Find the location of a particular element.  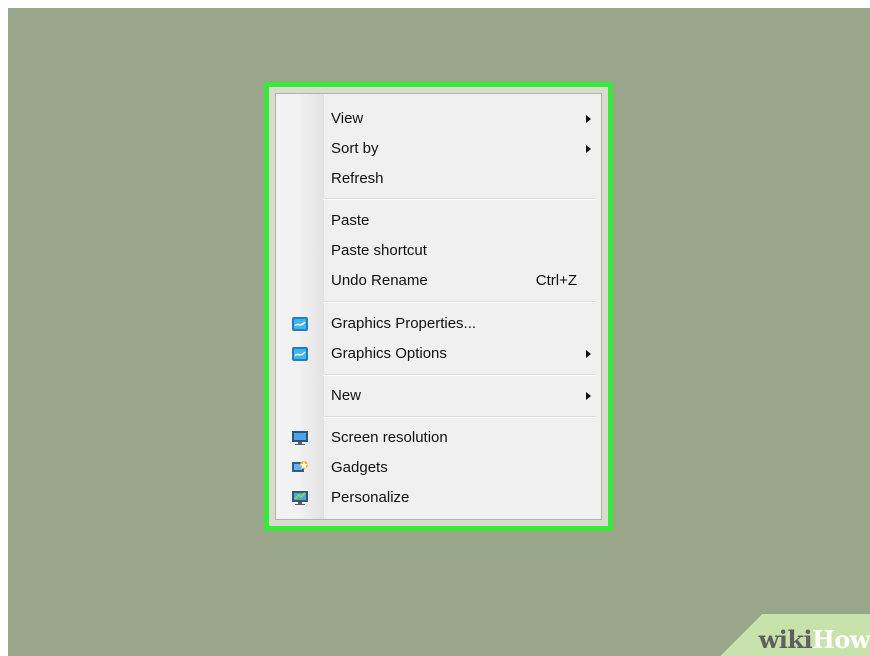

menu-item-label: Screen resolution is located at coordinates (389, 437).